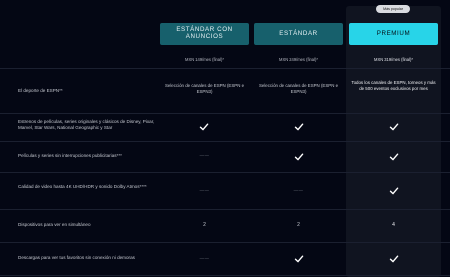 This screenshot has width=450, height=277. Describe the element at coordinates (393, 34) in the screenshot. I see `plan-button-premium: PREMIUM` at that location.